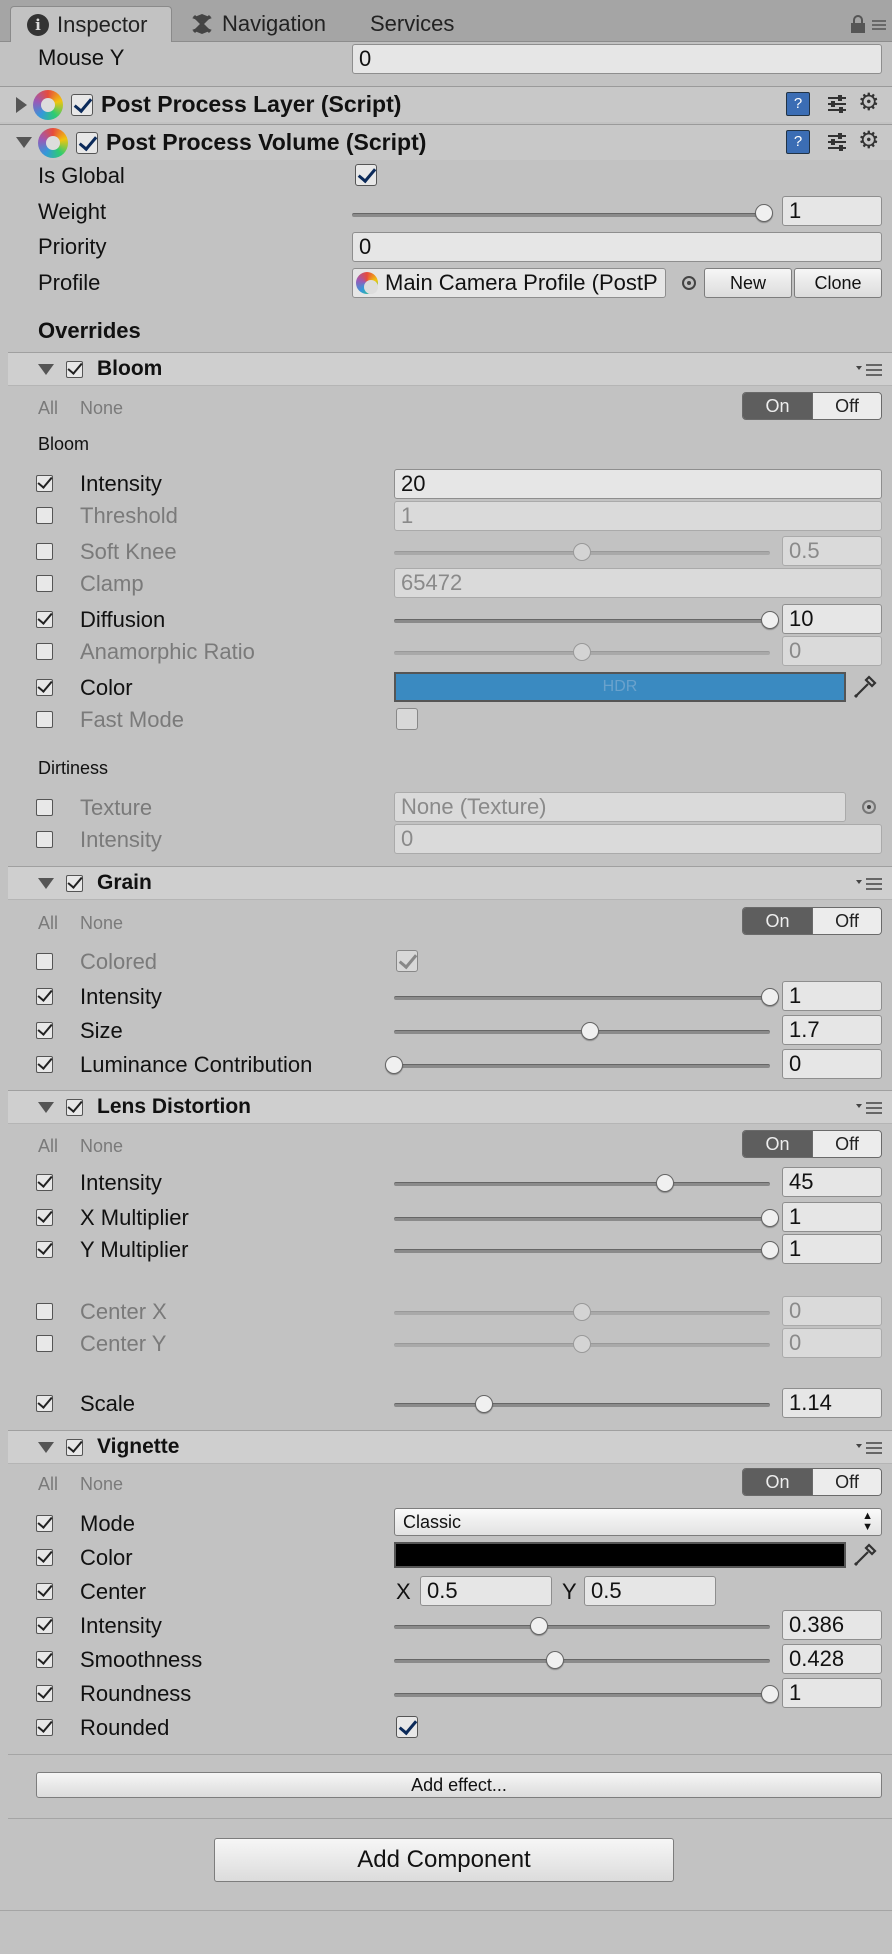  I want to click on grain-size-slider-thumb, so click(589, 1031).